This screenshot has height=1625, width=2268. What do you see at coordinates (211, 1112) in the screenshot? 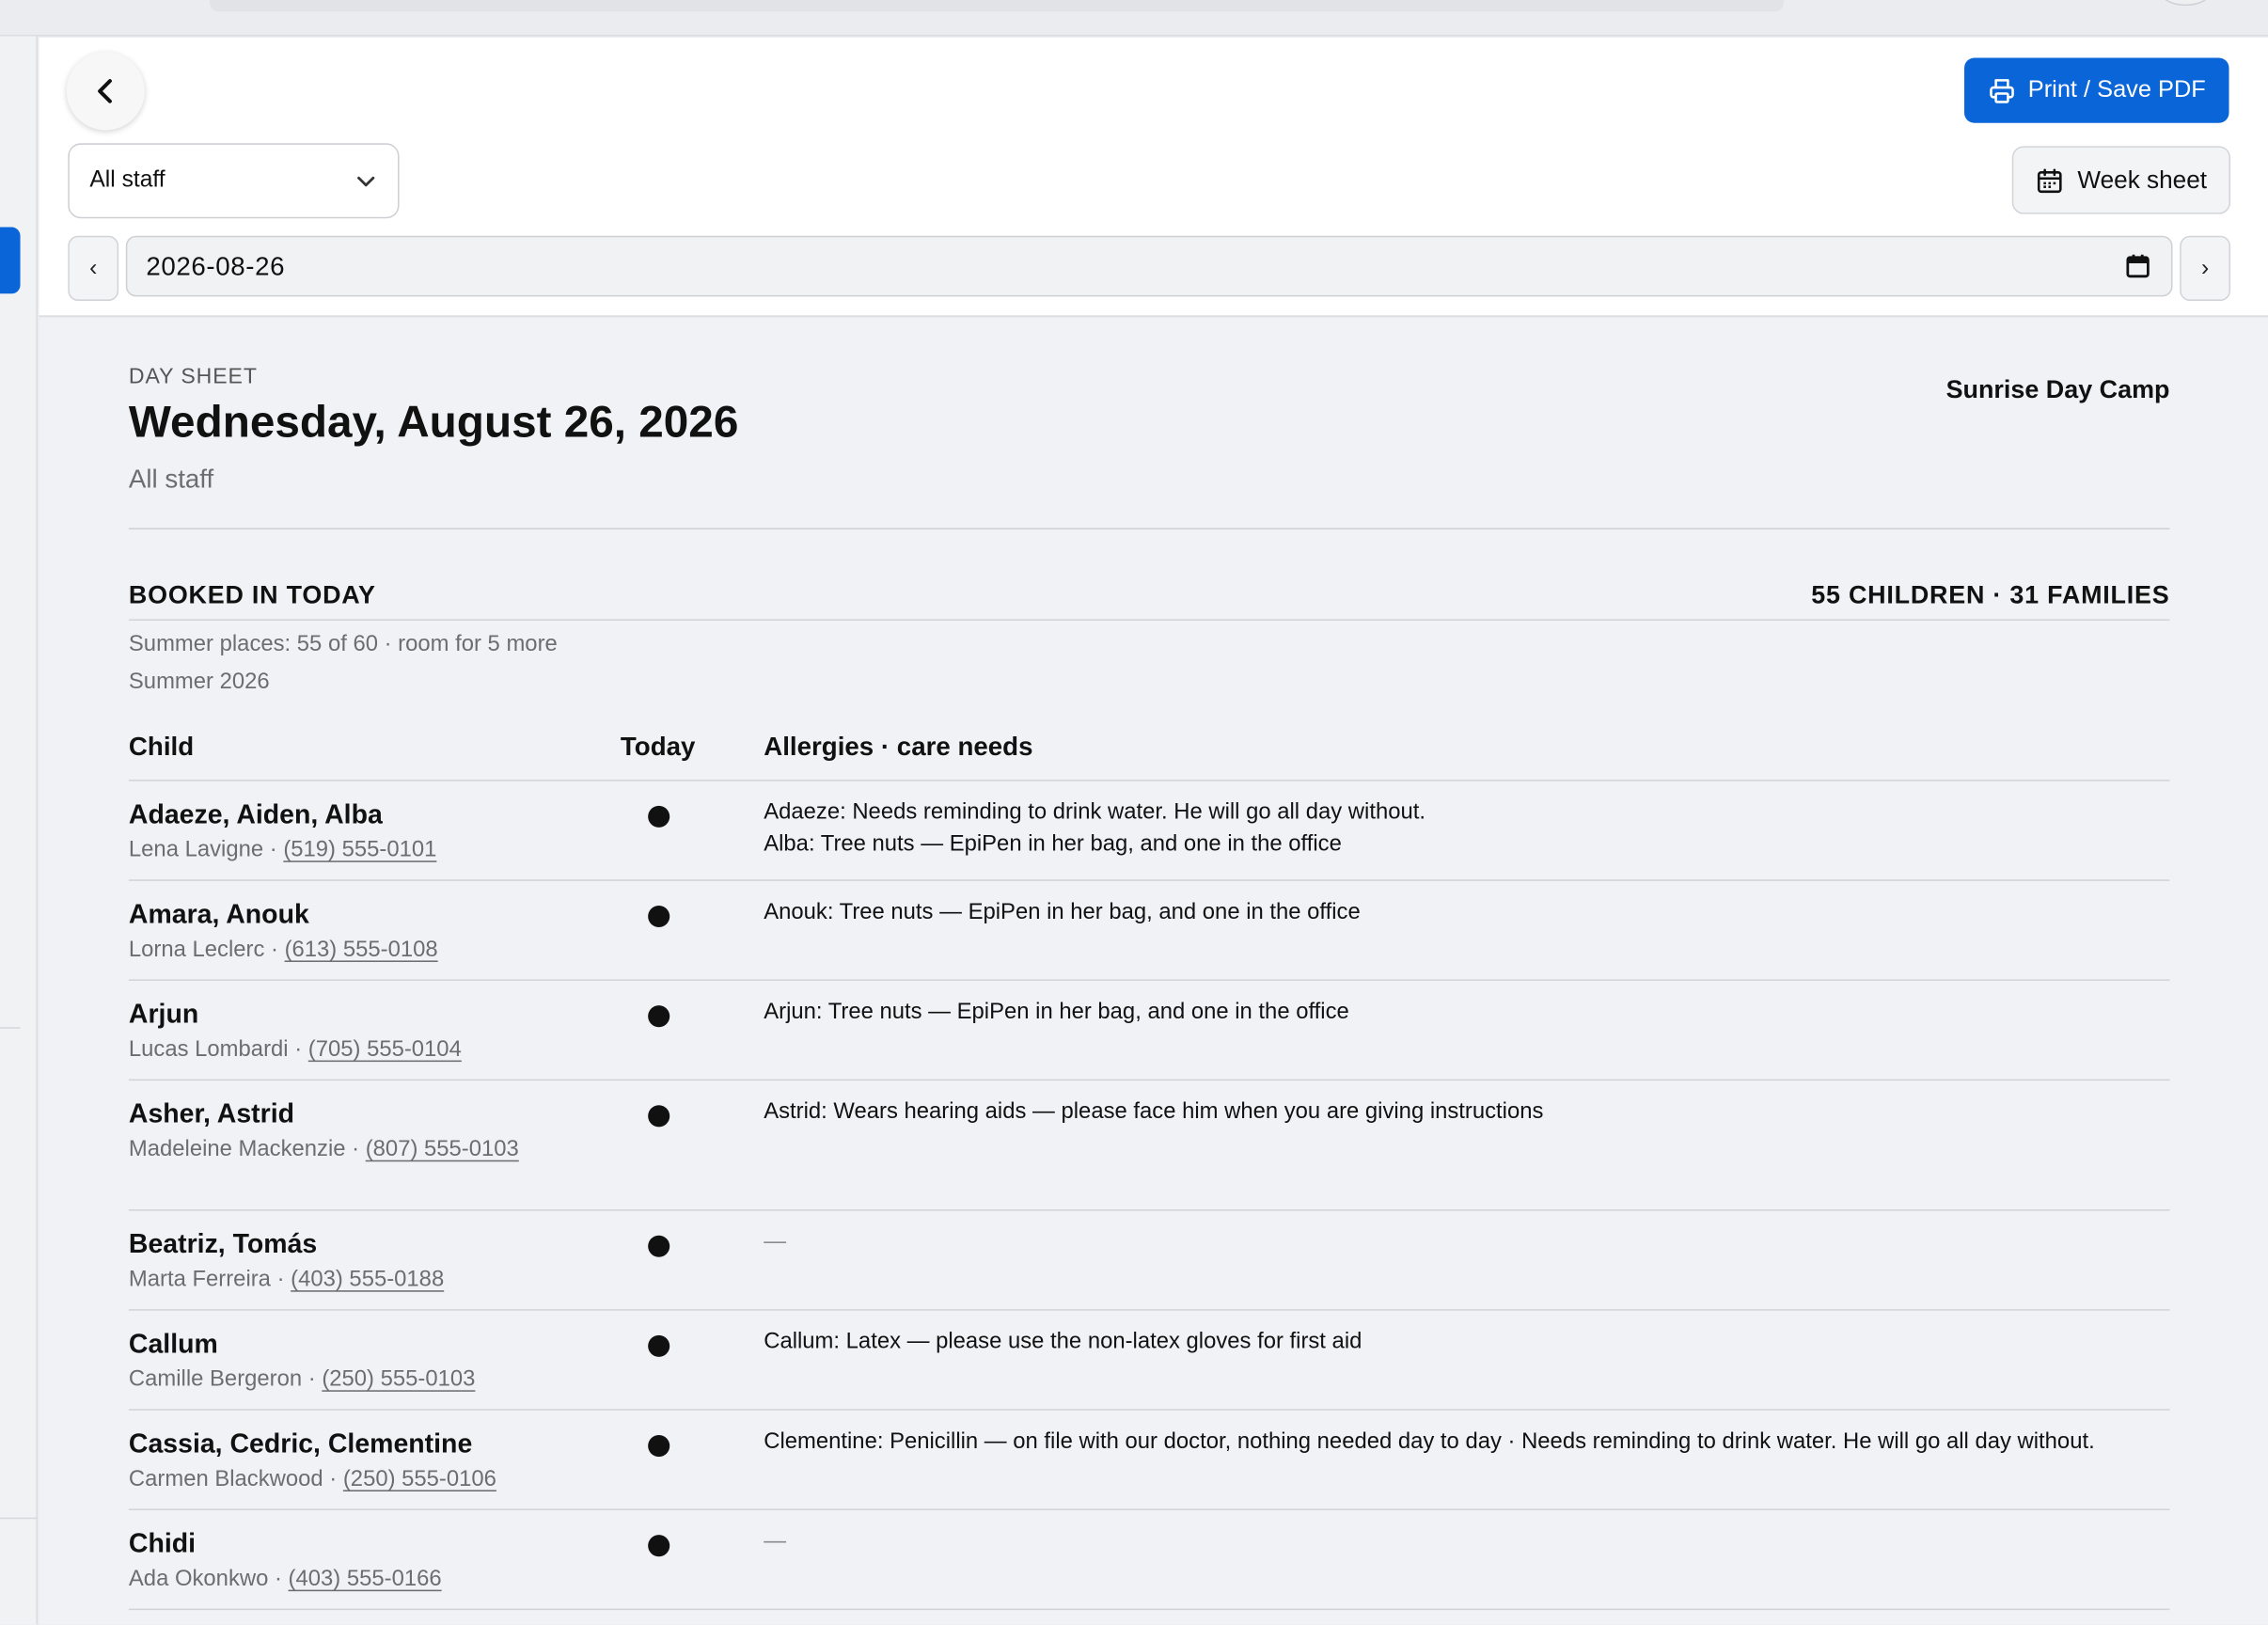
I see `child-names: Asher, Astrid` at bounding box center [211, 1112].